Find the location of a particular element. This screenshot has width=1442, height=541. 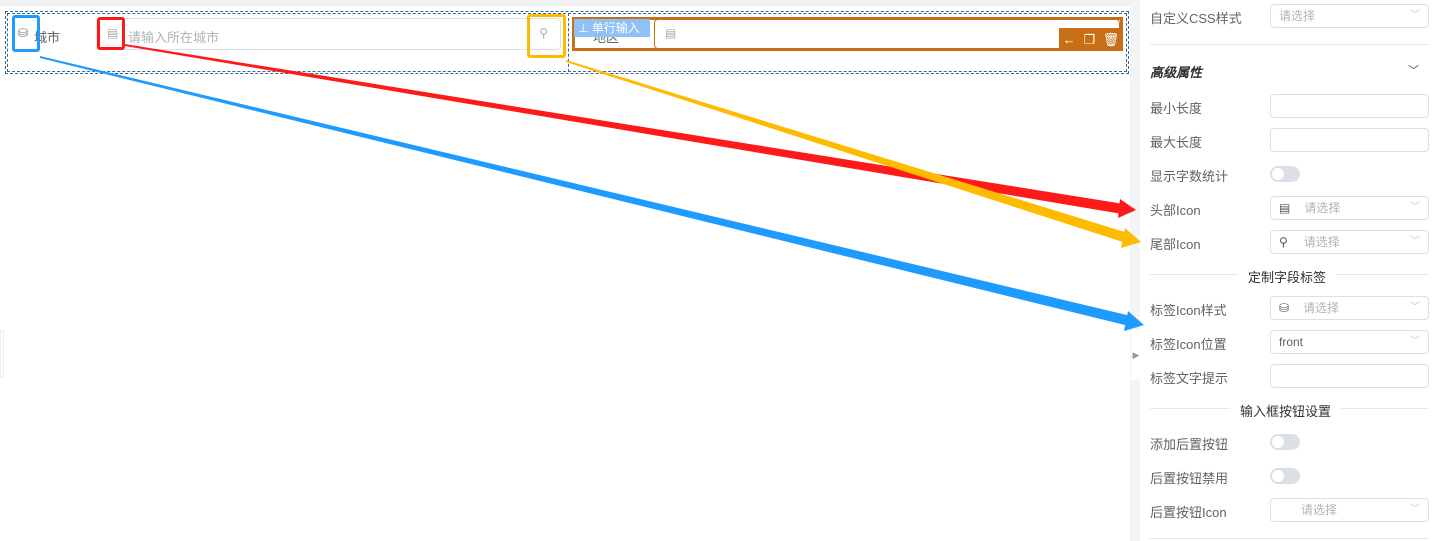

move-icon: ⊥ is located at coordinates (585, 28).